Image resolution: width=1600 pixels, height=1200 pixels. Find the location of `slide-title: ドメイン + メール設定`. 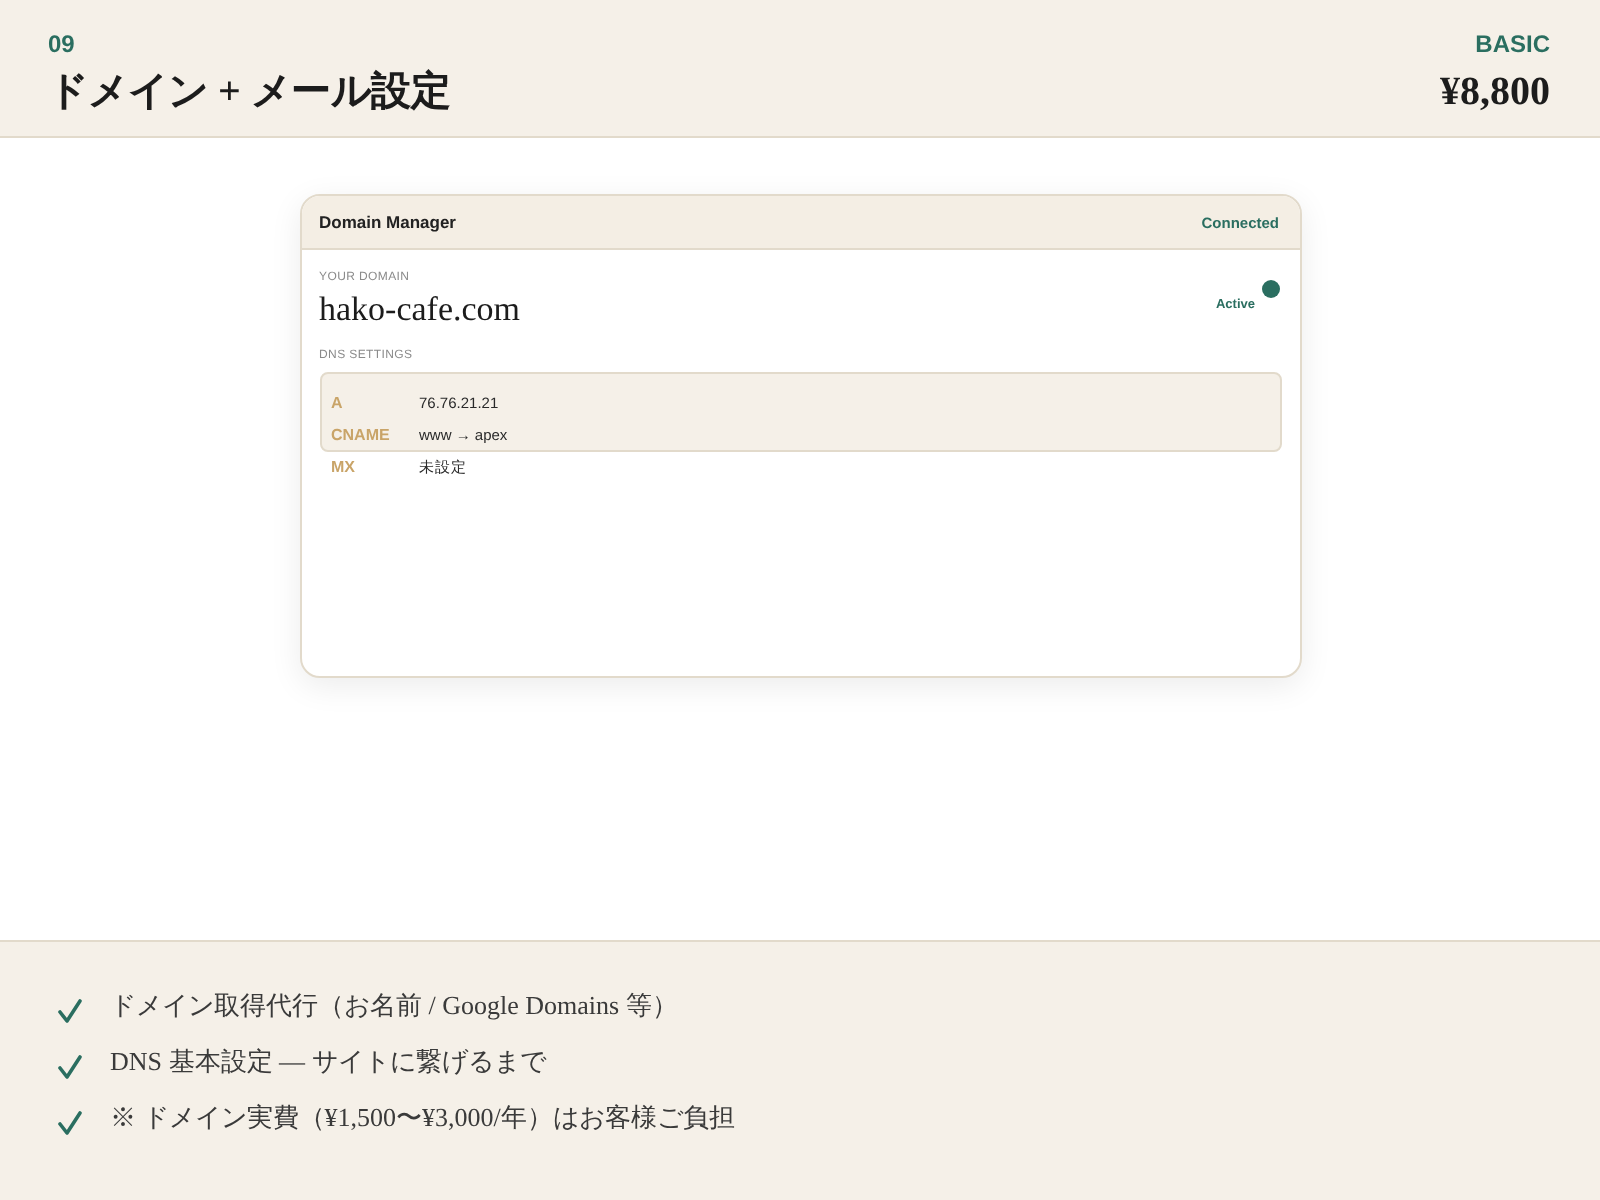

slide-title: ドメイン + メール設定 is located at coordinates (249, 92).